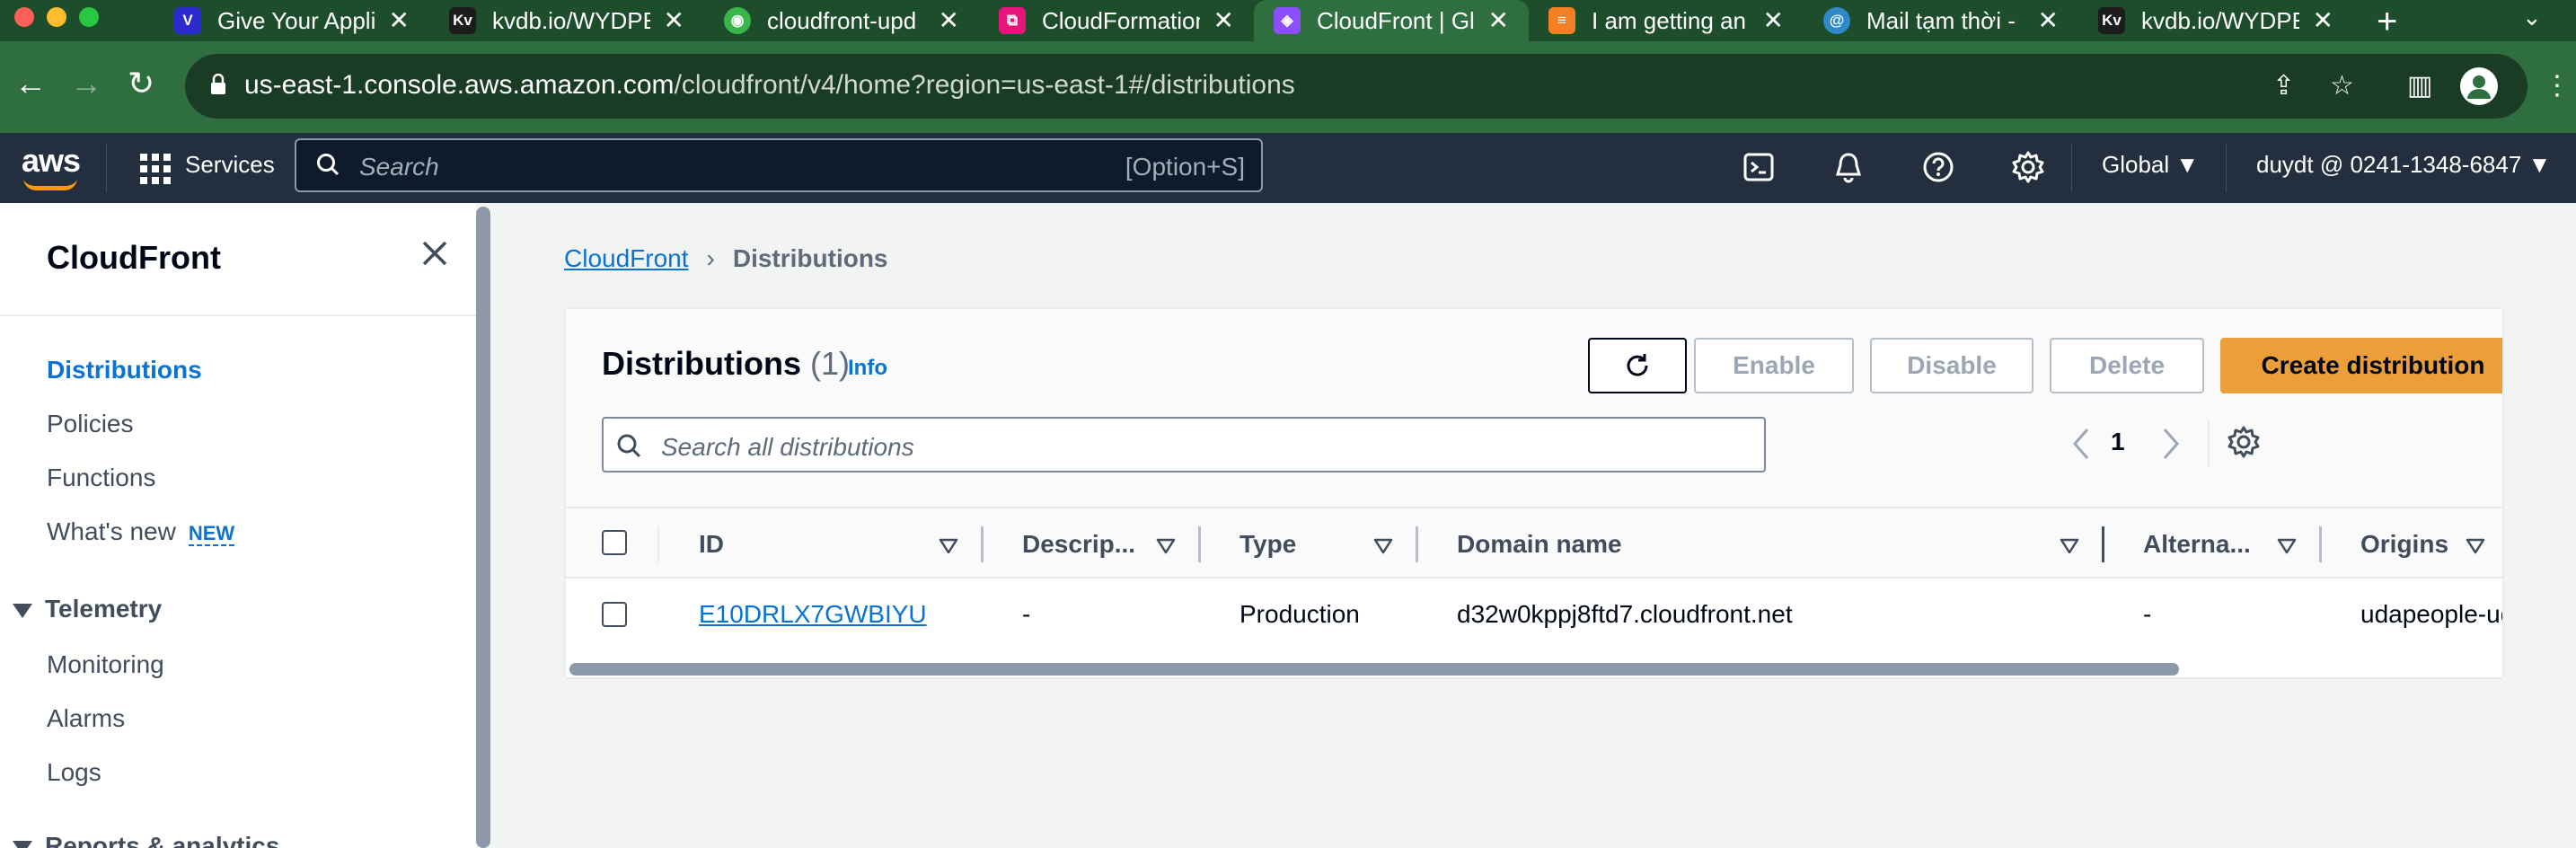 Image resolution: width=2576 pixels, height=848 pixels. What do you see at coordinates (2419, 86) in the screenshot?
I see `side-panel-icon: ▥` at bounding box center [2419, 86].